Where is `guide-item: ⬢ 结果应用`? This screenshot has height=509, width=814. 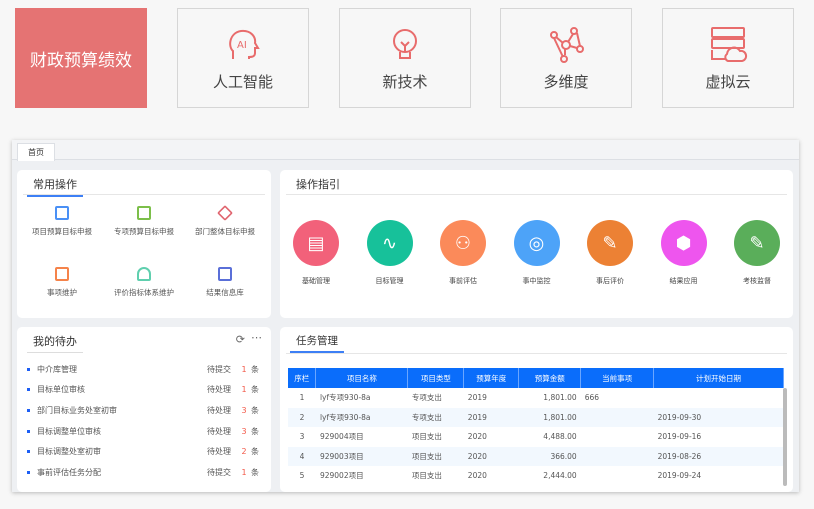
guide-item: ⬢ 结果应用 is located at coordinates (684, 253).